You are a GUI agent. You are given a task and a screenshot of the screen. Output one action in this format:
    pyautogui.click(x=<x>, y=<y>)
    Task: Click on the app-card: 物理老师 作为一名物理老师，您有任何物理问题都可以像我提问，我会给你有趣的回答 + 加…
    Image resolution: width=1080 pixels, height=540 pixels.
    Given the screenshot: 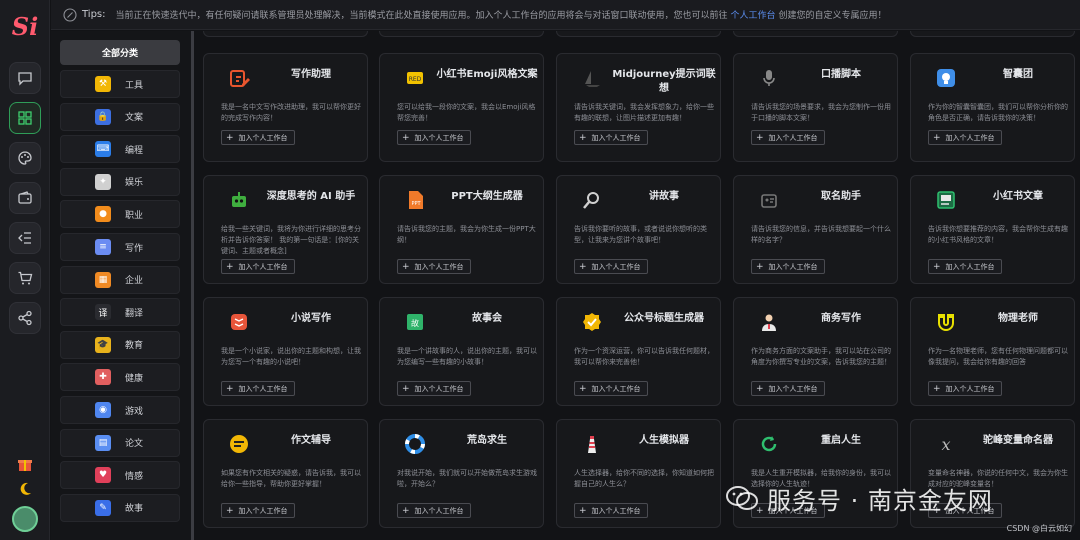 What is the action you would take?
    pyautogui.click(x=992, y=351)
    